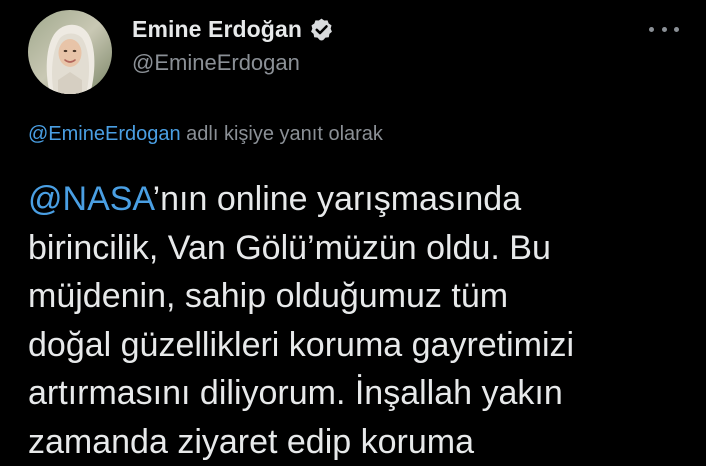  Describe the element at coordinates (104, 134) in the screenshot. I see `reply-to-handle-link: @EmineErdogan` at that location.